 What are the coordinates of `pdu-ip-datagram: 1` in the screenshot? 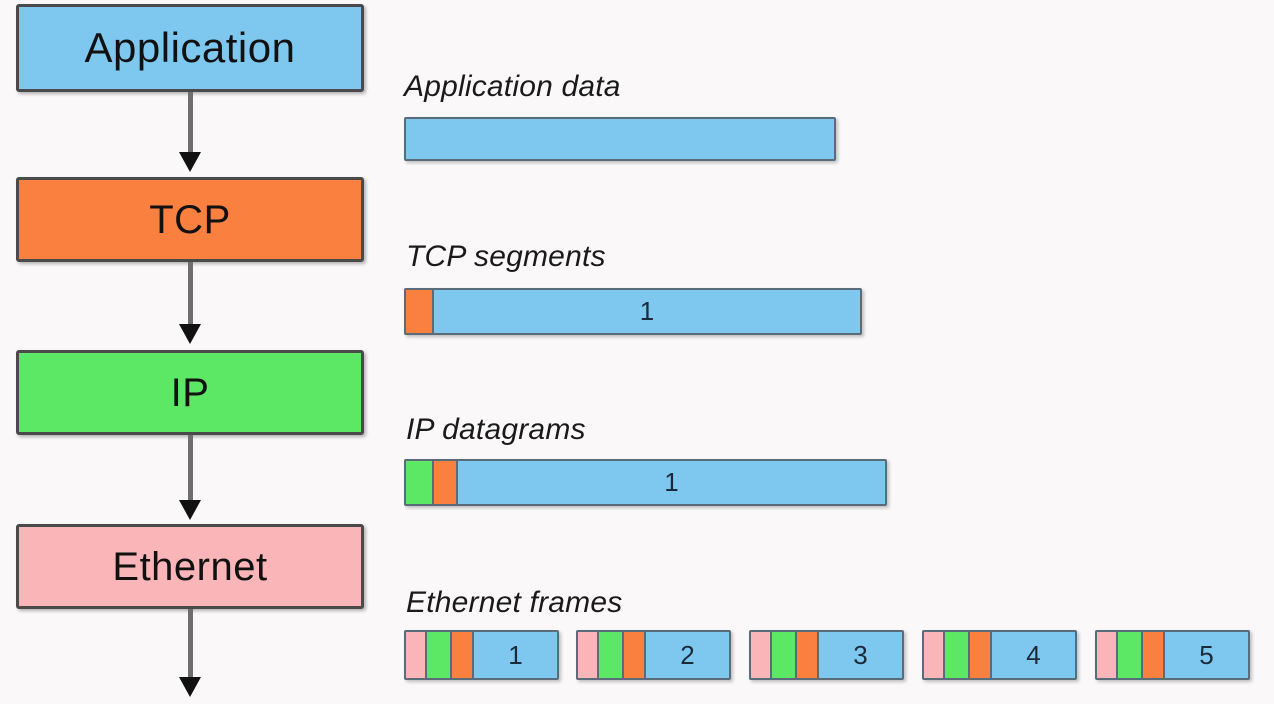 It's located at (645, 482).